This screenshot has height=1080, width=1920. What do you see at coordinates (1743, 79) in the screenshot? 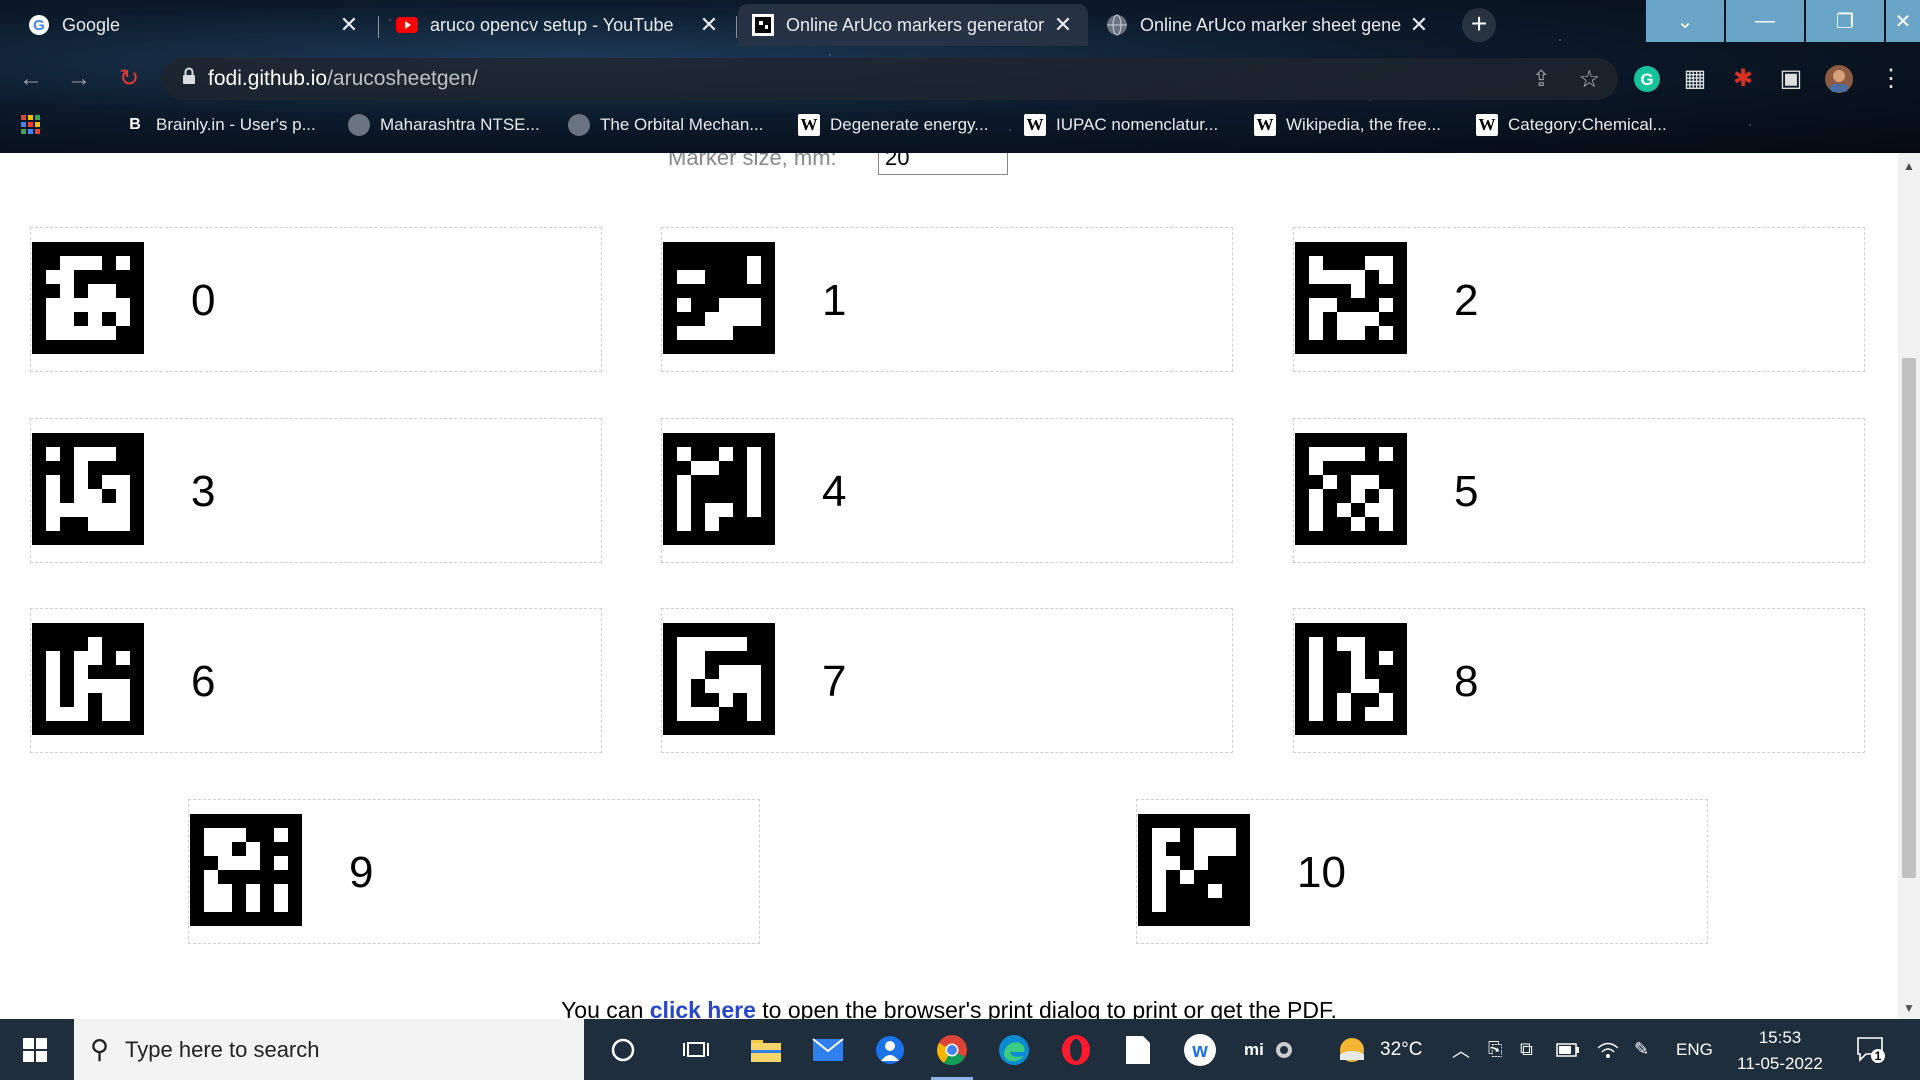
I see `extensions-icon: ✱` at bounding box center [1743, 79].